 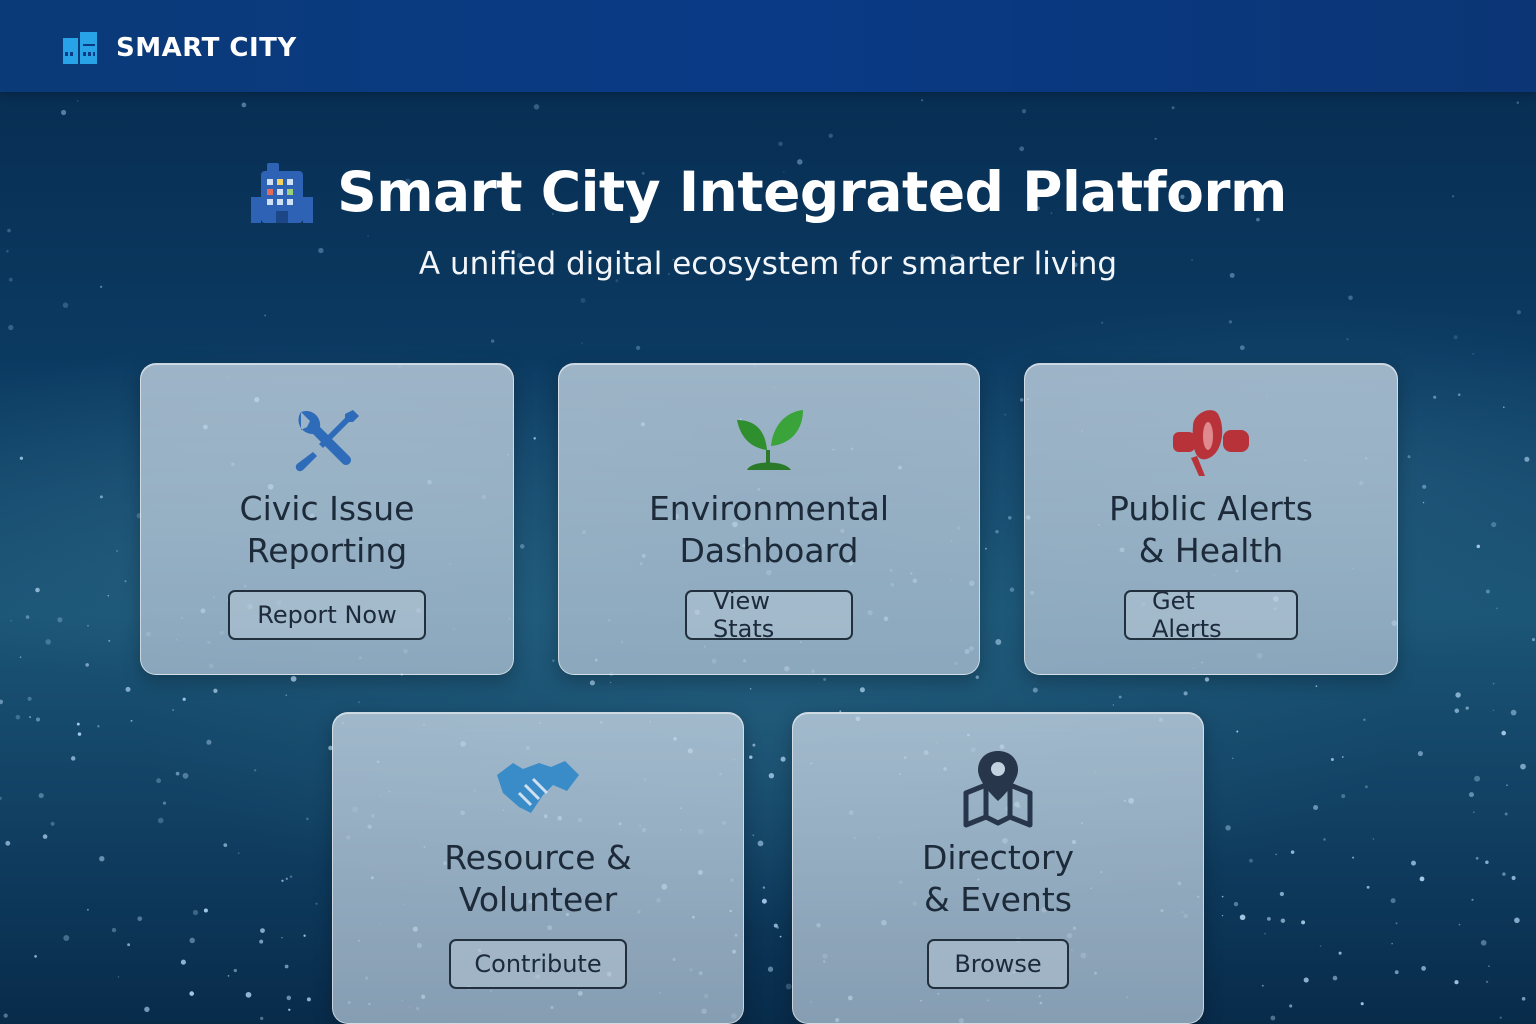 I want to click on card-directory-events: Directory & Events Browse, so click(x=998, y=868).